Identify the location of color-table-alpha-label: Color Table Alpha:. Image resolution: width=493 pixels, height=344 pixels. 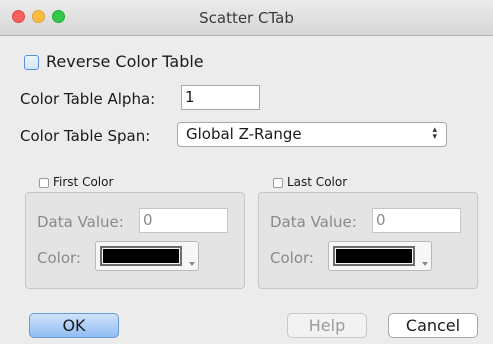
(88, 99).